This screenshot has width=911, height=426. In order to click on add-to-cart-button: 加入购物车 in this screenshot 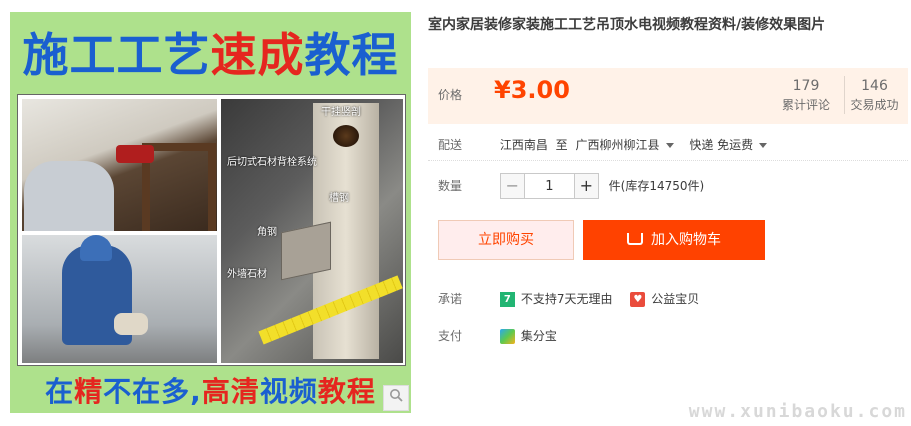, I will do `click(674, 240)`.